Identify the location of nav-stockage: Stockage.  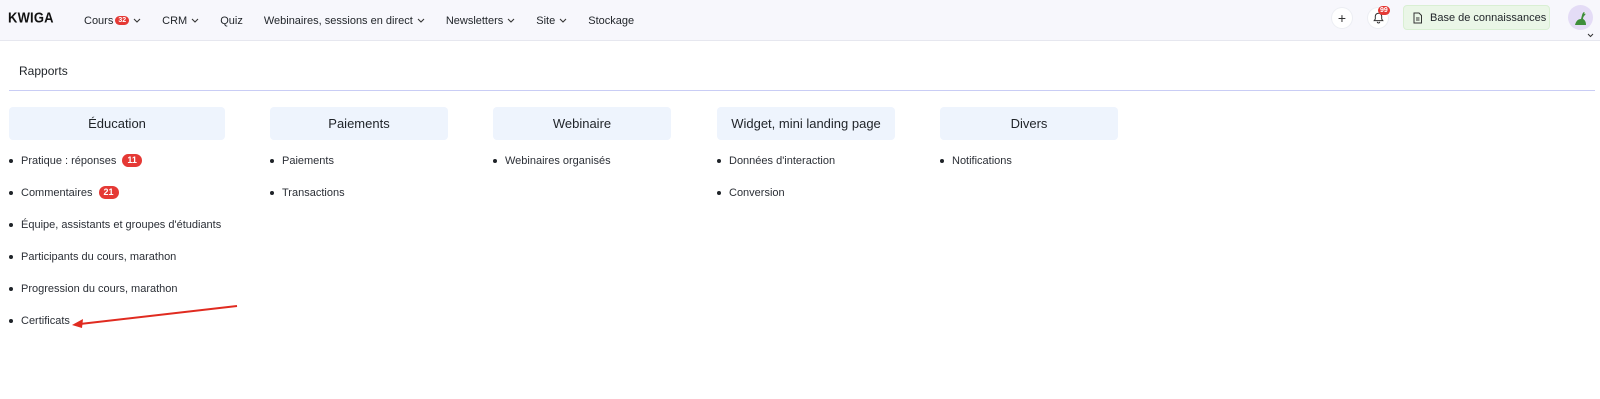
(611, 21).